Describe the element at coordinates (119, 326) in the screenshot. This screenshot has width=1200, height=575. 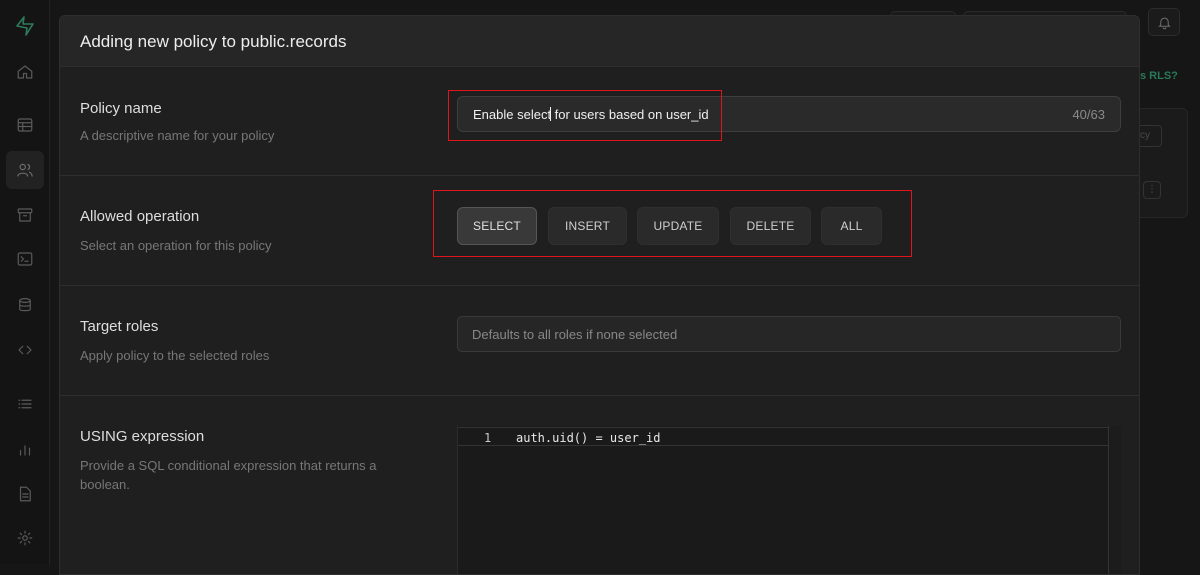
I see `target-roles-label: Target roles` at that location.